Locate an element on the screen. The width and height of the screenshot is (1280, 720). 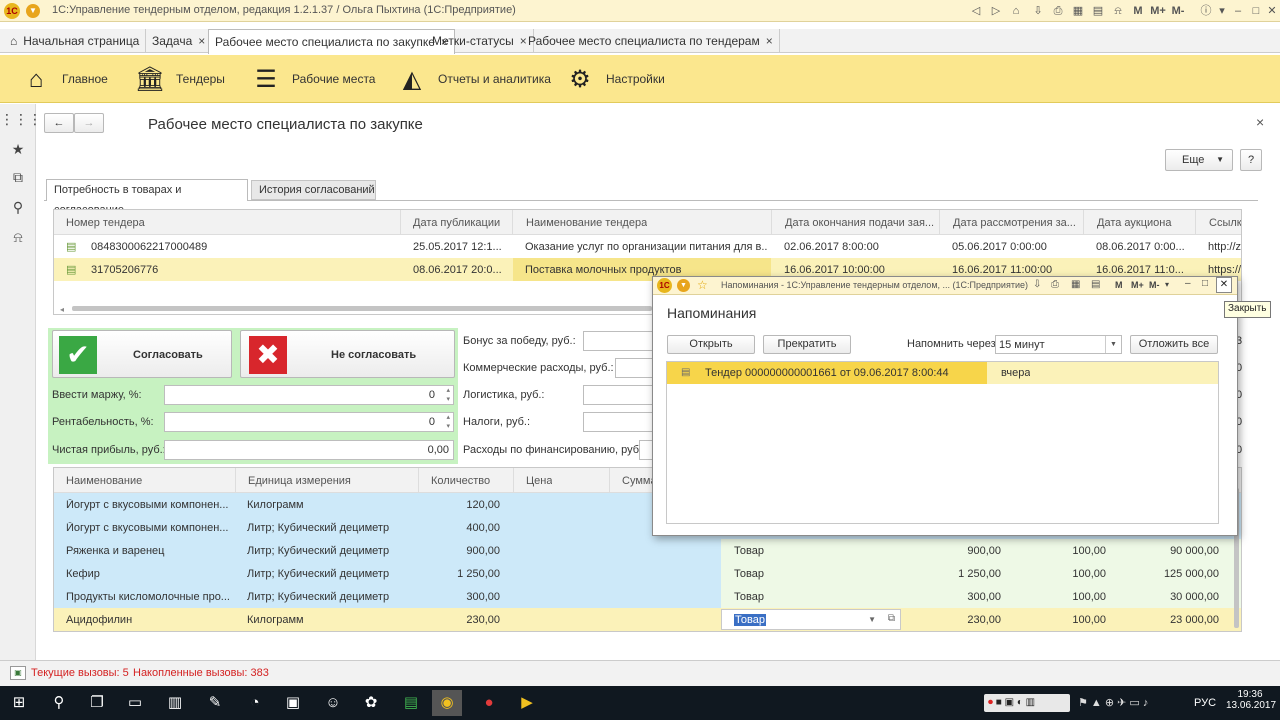
subtab-demand: Потребность в товарах и согласование is located at coordinates (147, 197).